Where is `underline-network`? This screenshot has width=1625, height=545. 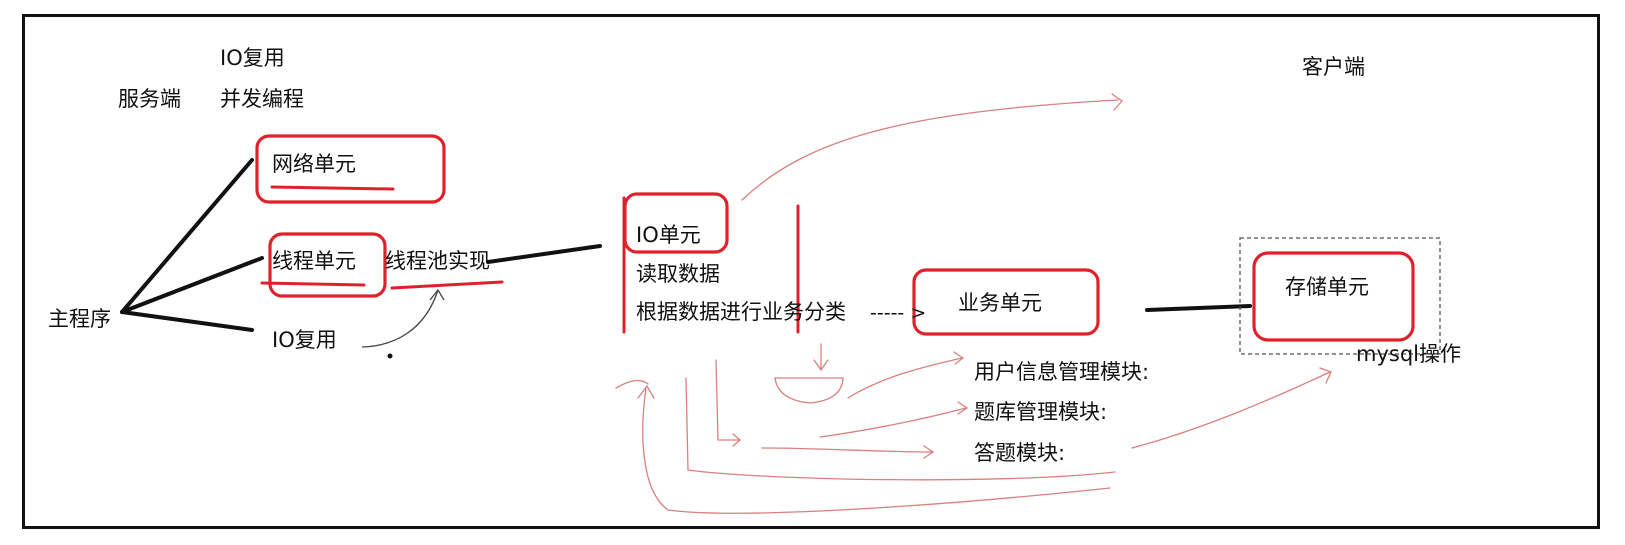 underline-network is located at coordinates (332, 188).